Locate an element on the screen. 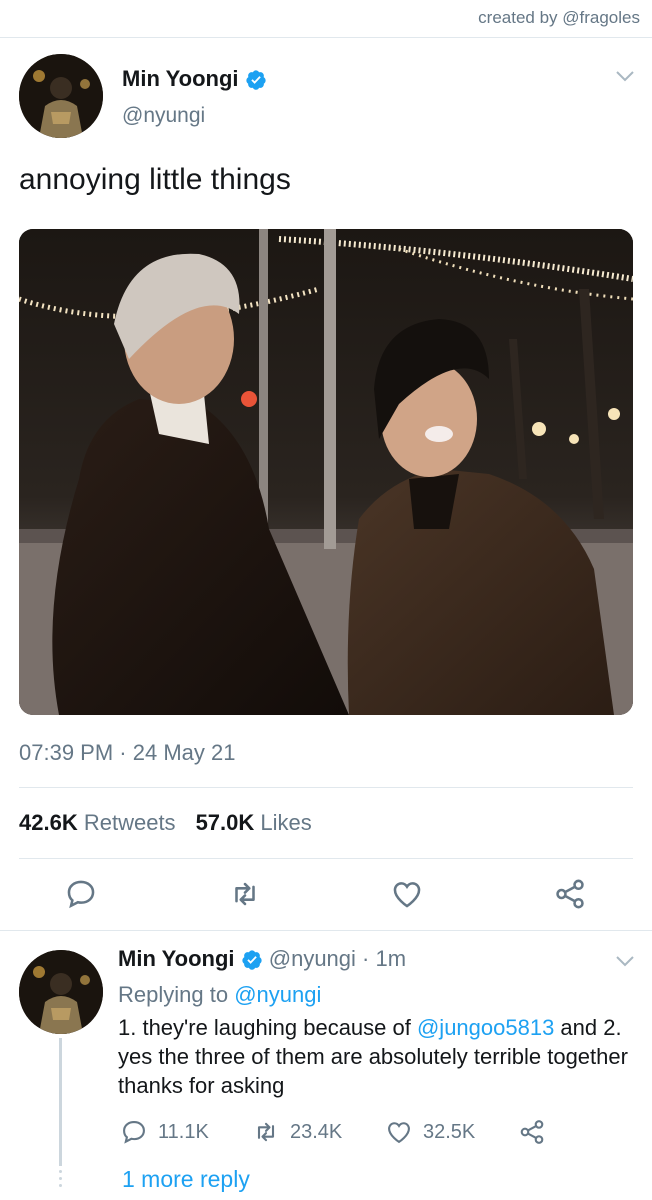 This screenshot has height=1200, width=652. reply-header: Min Yoongi @nyungi · 1m is located at coordinates (262, 959).